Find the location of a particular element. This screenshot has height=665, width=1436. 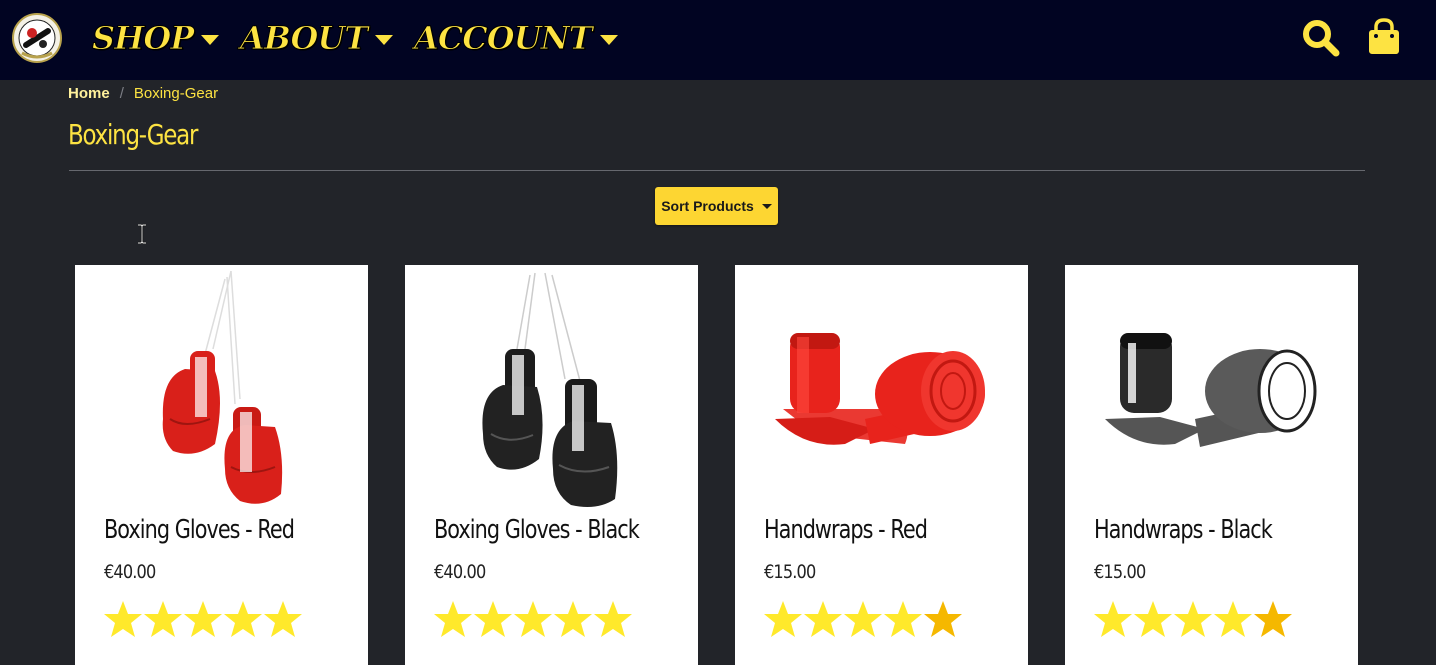

red-boxing-gloves-image is located at coordinates (221, 389).